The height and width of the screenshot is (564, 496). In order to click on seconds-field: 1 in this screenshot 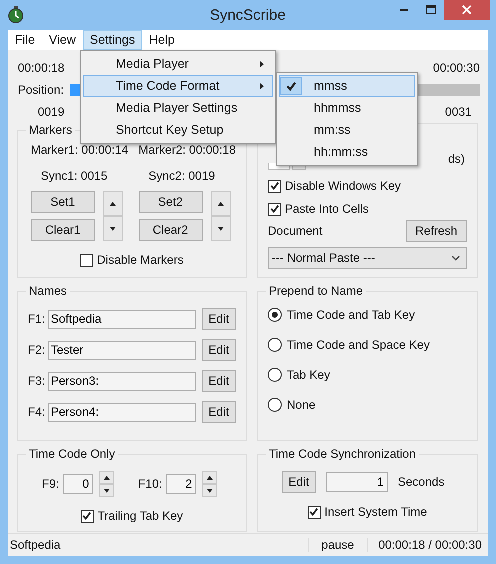, I will do `click(357, 482)`.